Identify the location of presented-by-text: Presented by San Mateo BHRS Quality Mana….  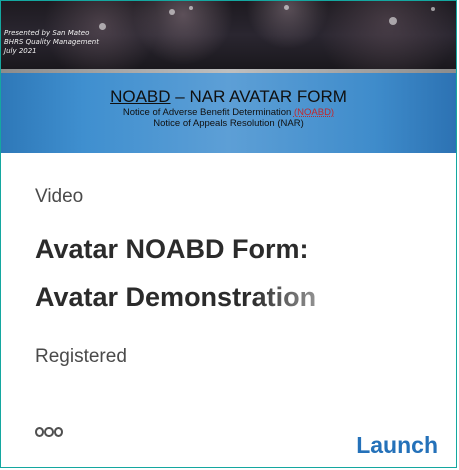
(51, 42).